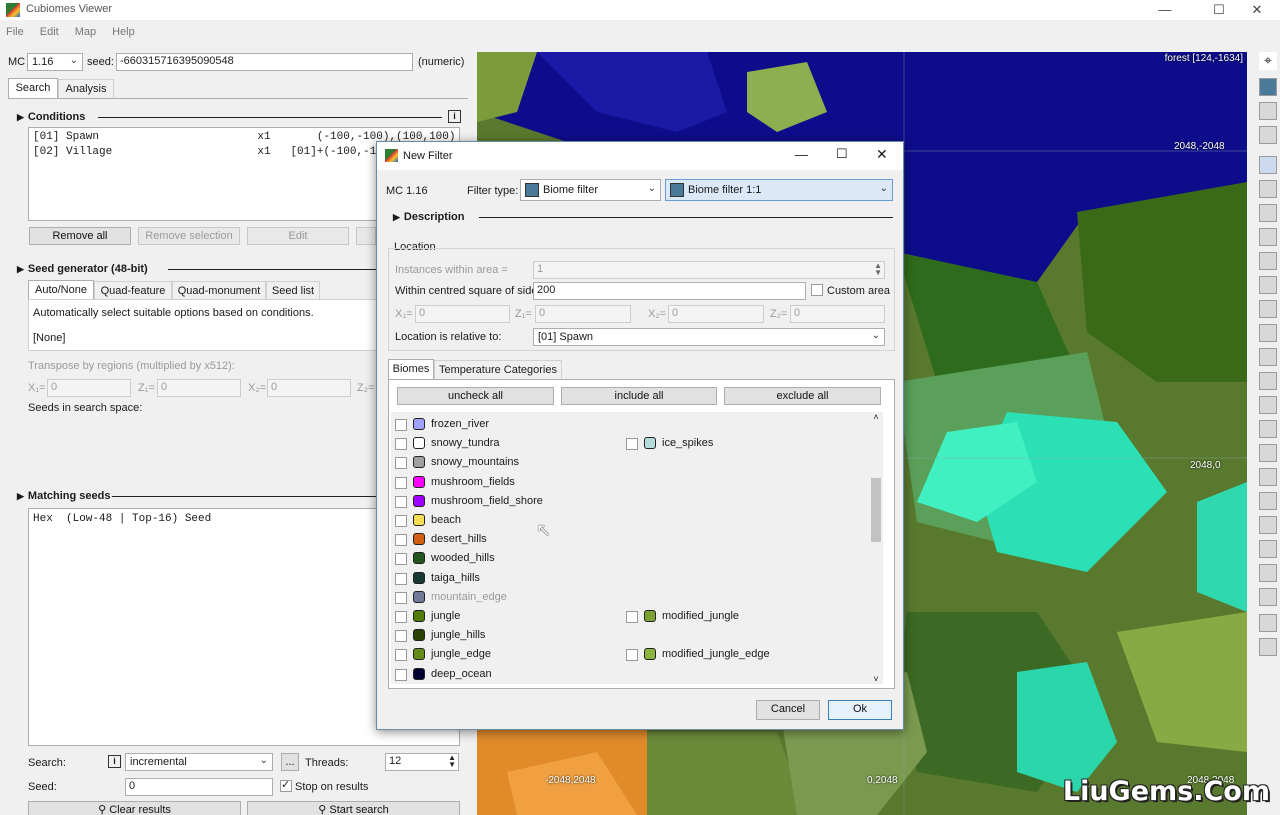 Image resolution: width=1280 pixels, height=815 pixels. Describe the element at coordinates (1268, 477) in the screenshot. I see `mineshaft-icon` at that location.